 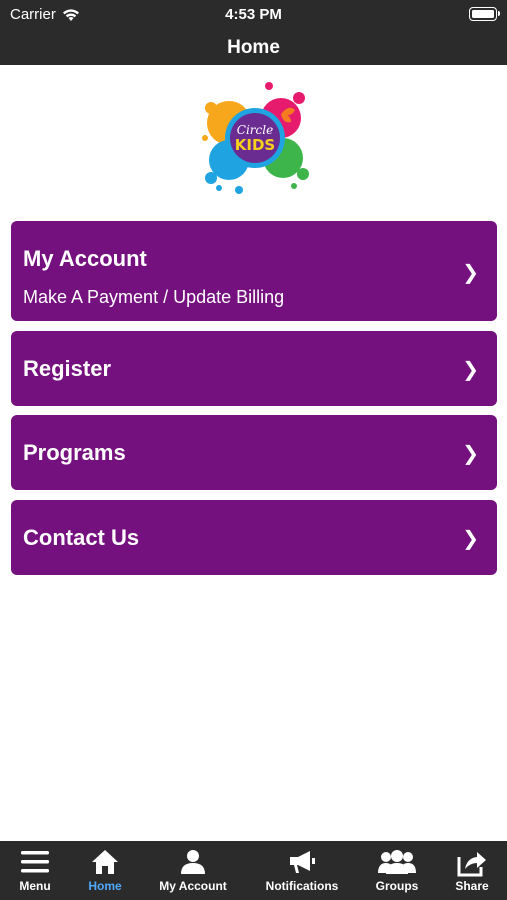 I want to click on tab-label: Home, so click(x=105, y=886).